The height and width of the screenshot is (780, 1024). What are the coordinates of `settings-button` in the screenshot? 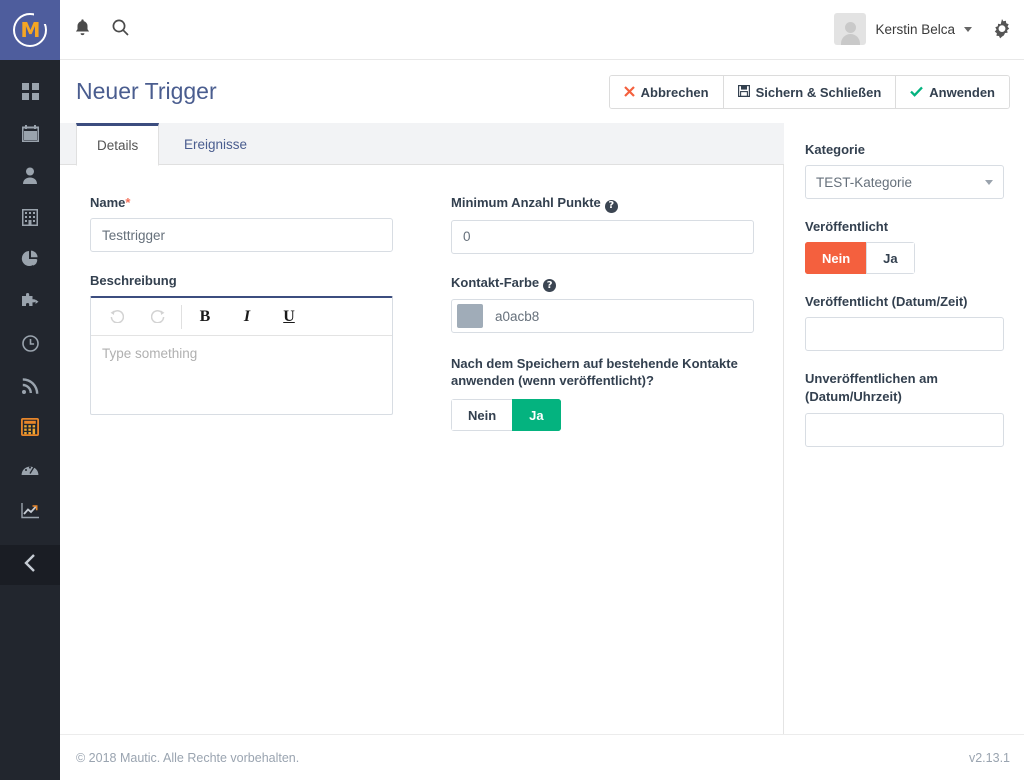 It's located at (1002, 31).